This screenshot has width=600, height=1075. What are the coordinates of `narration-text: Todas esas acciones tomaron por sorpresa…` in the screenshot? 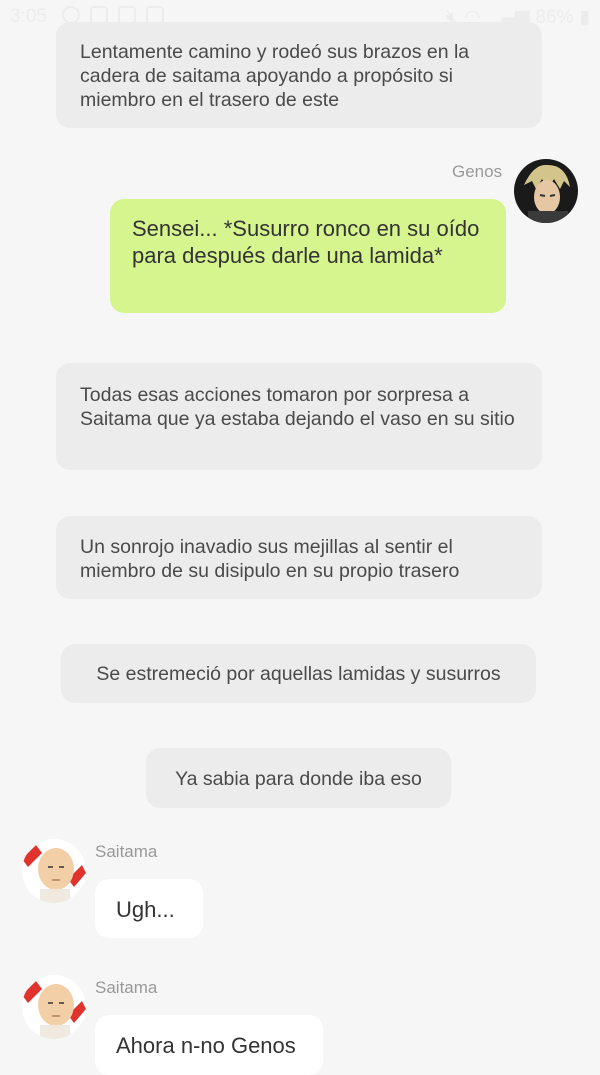 It's located at (297, 407).